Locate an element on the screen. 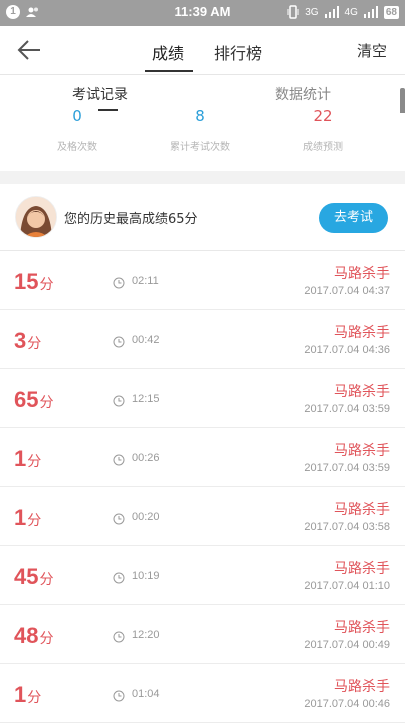  record-score: 48分 is located at coordinates (34, 635).